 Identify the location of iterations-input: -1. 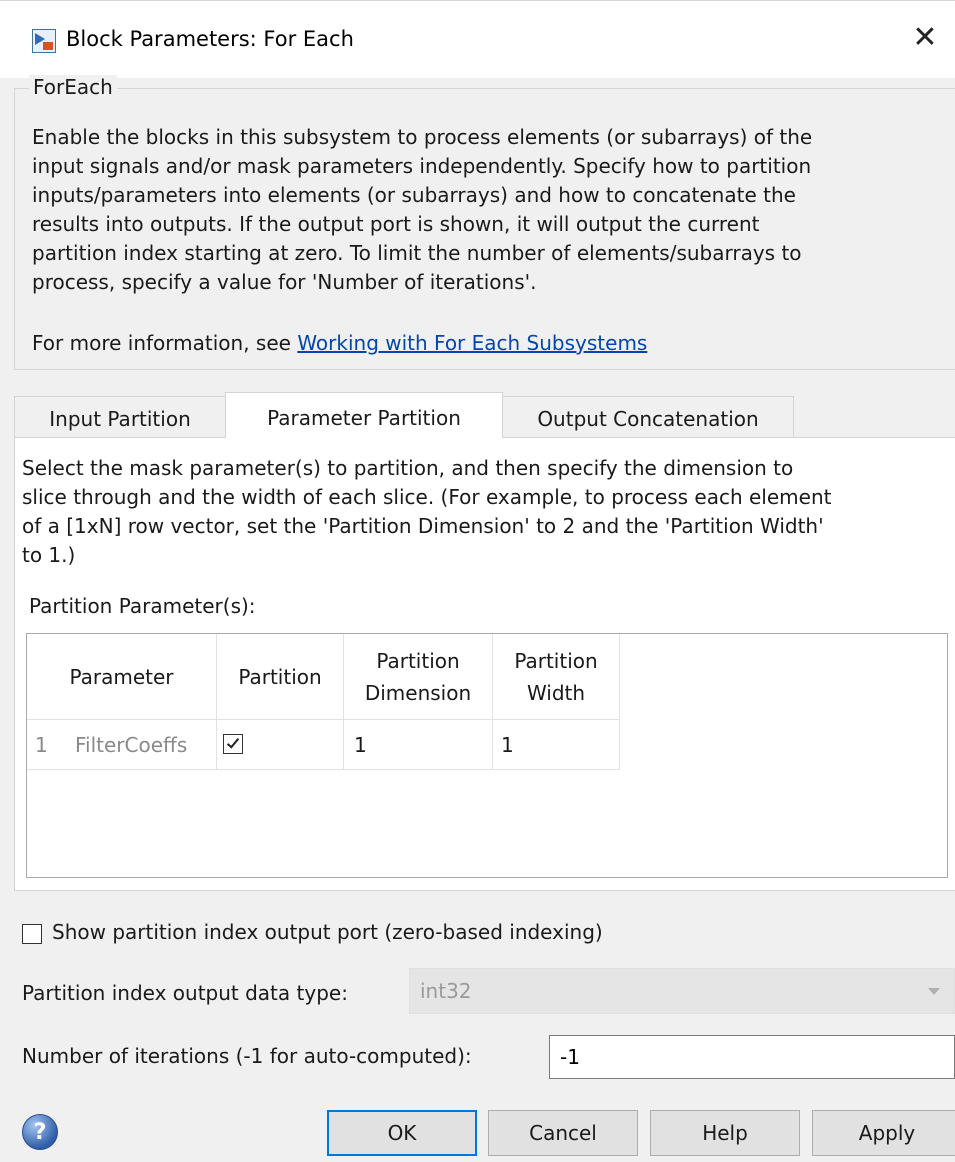
(752, 1057).